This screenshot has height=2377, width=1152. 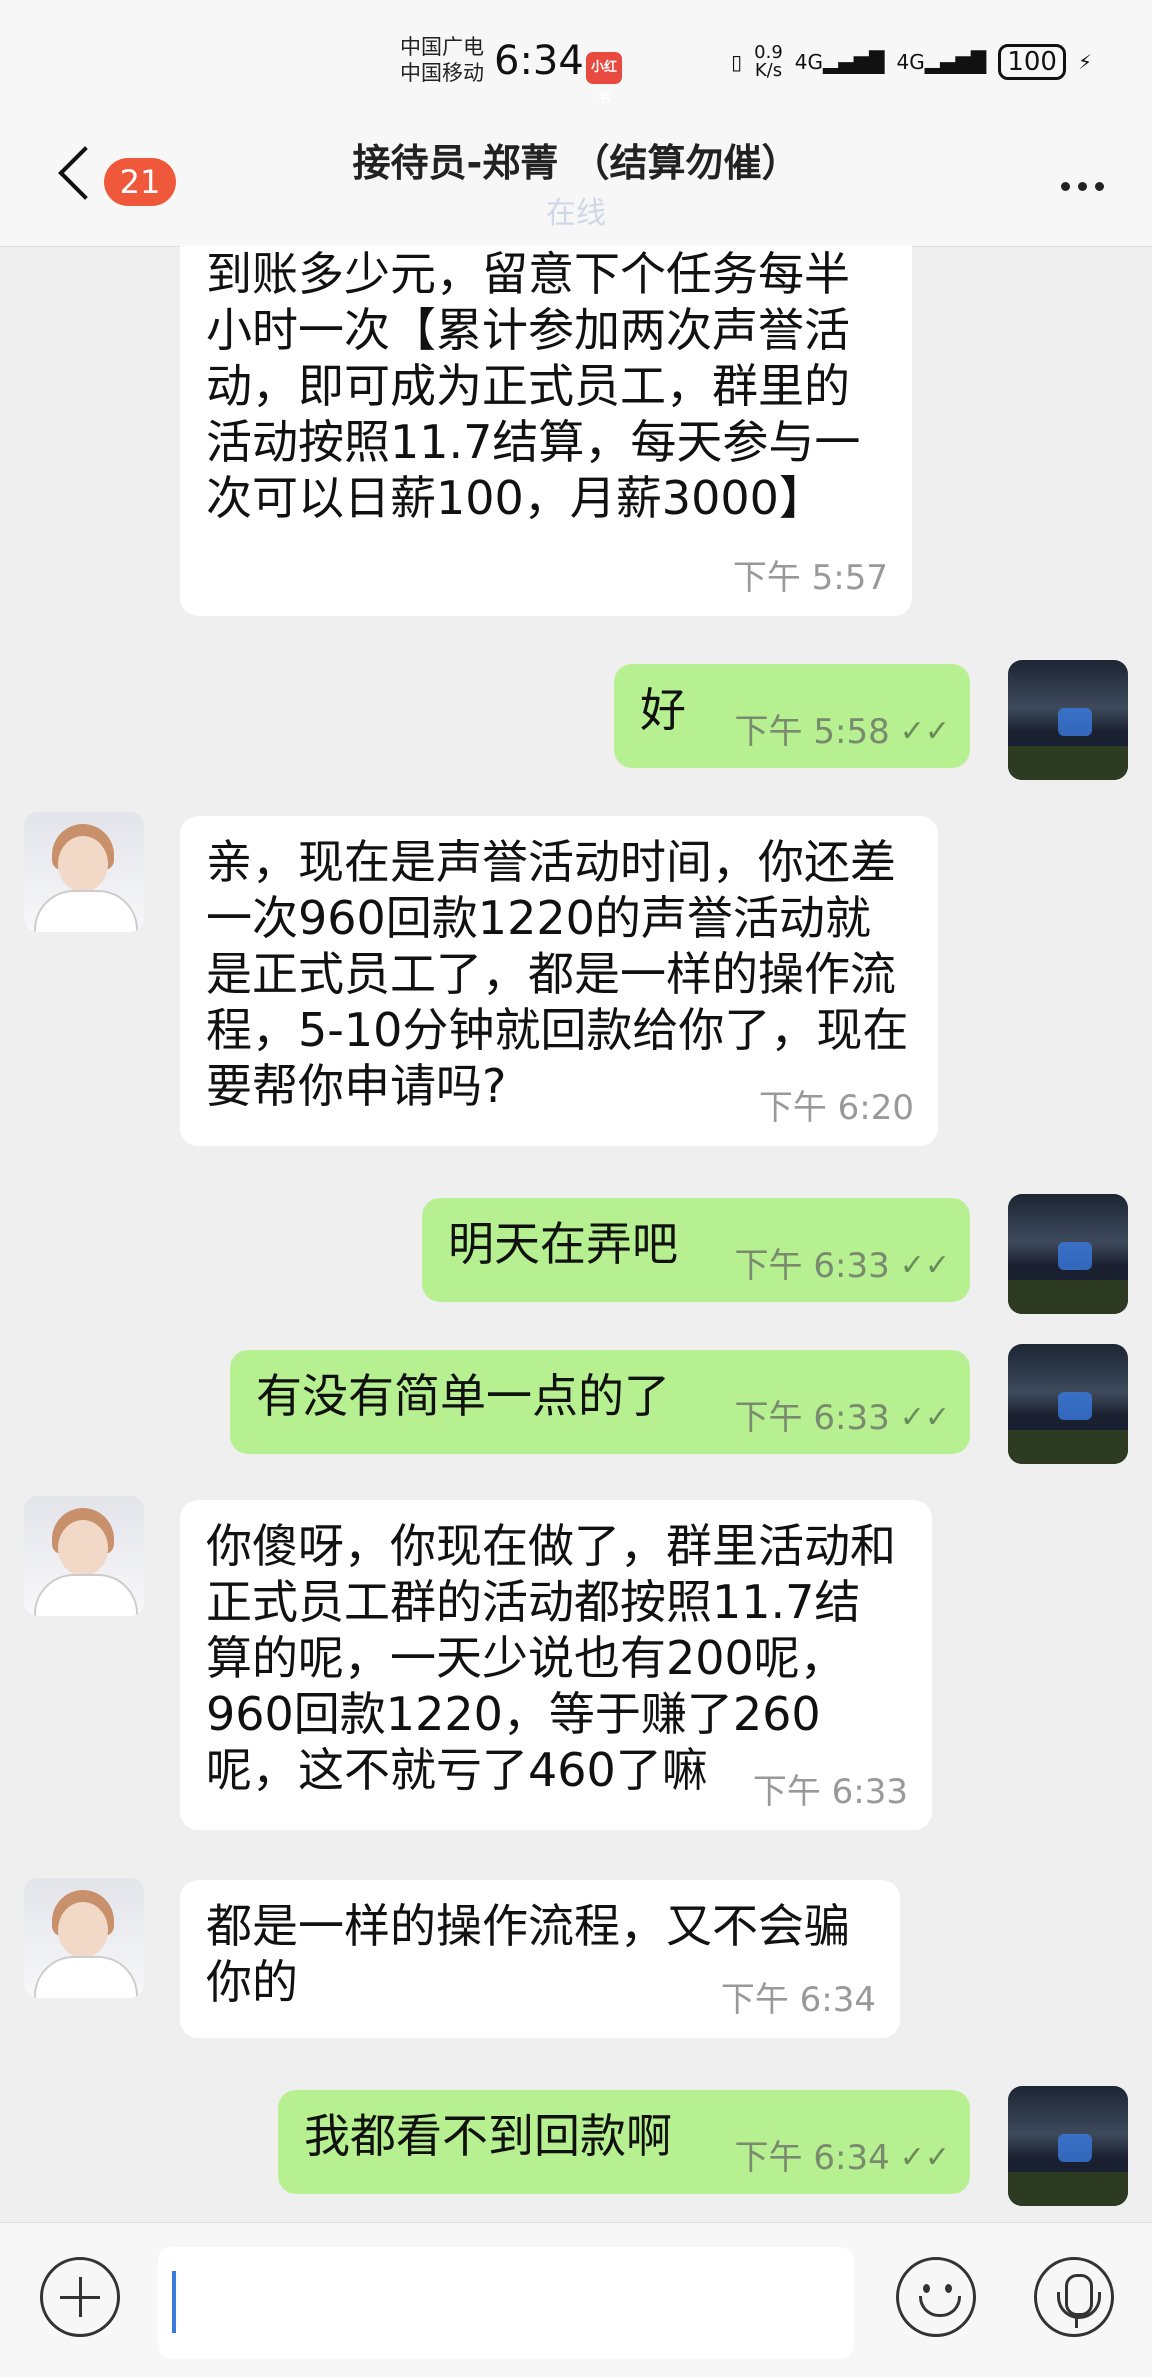 What do you see at coordinates (600, 1402) in the screenshot?
I see `message-bubble-outgoing: 有没有简单一点的了 下午 6:33 ✓✓` at bounding box center [600, 1402].